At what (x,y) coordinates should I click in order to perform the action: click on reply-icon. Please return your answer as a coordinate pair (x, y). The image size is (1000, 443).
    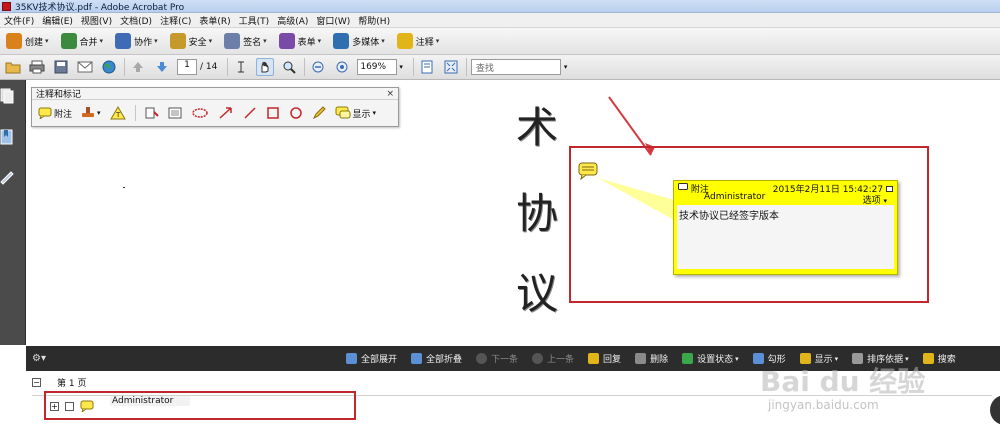
    Looking at the image, I should click on (594, 358).